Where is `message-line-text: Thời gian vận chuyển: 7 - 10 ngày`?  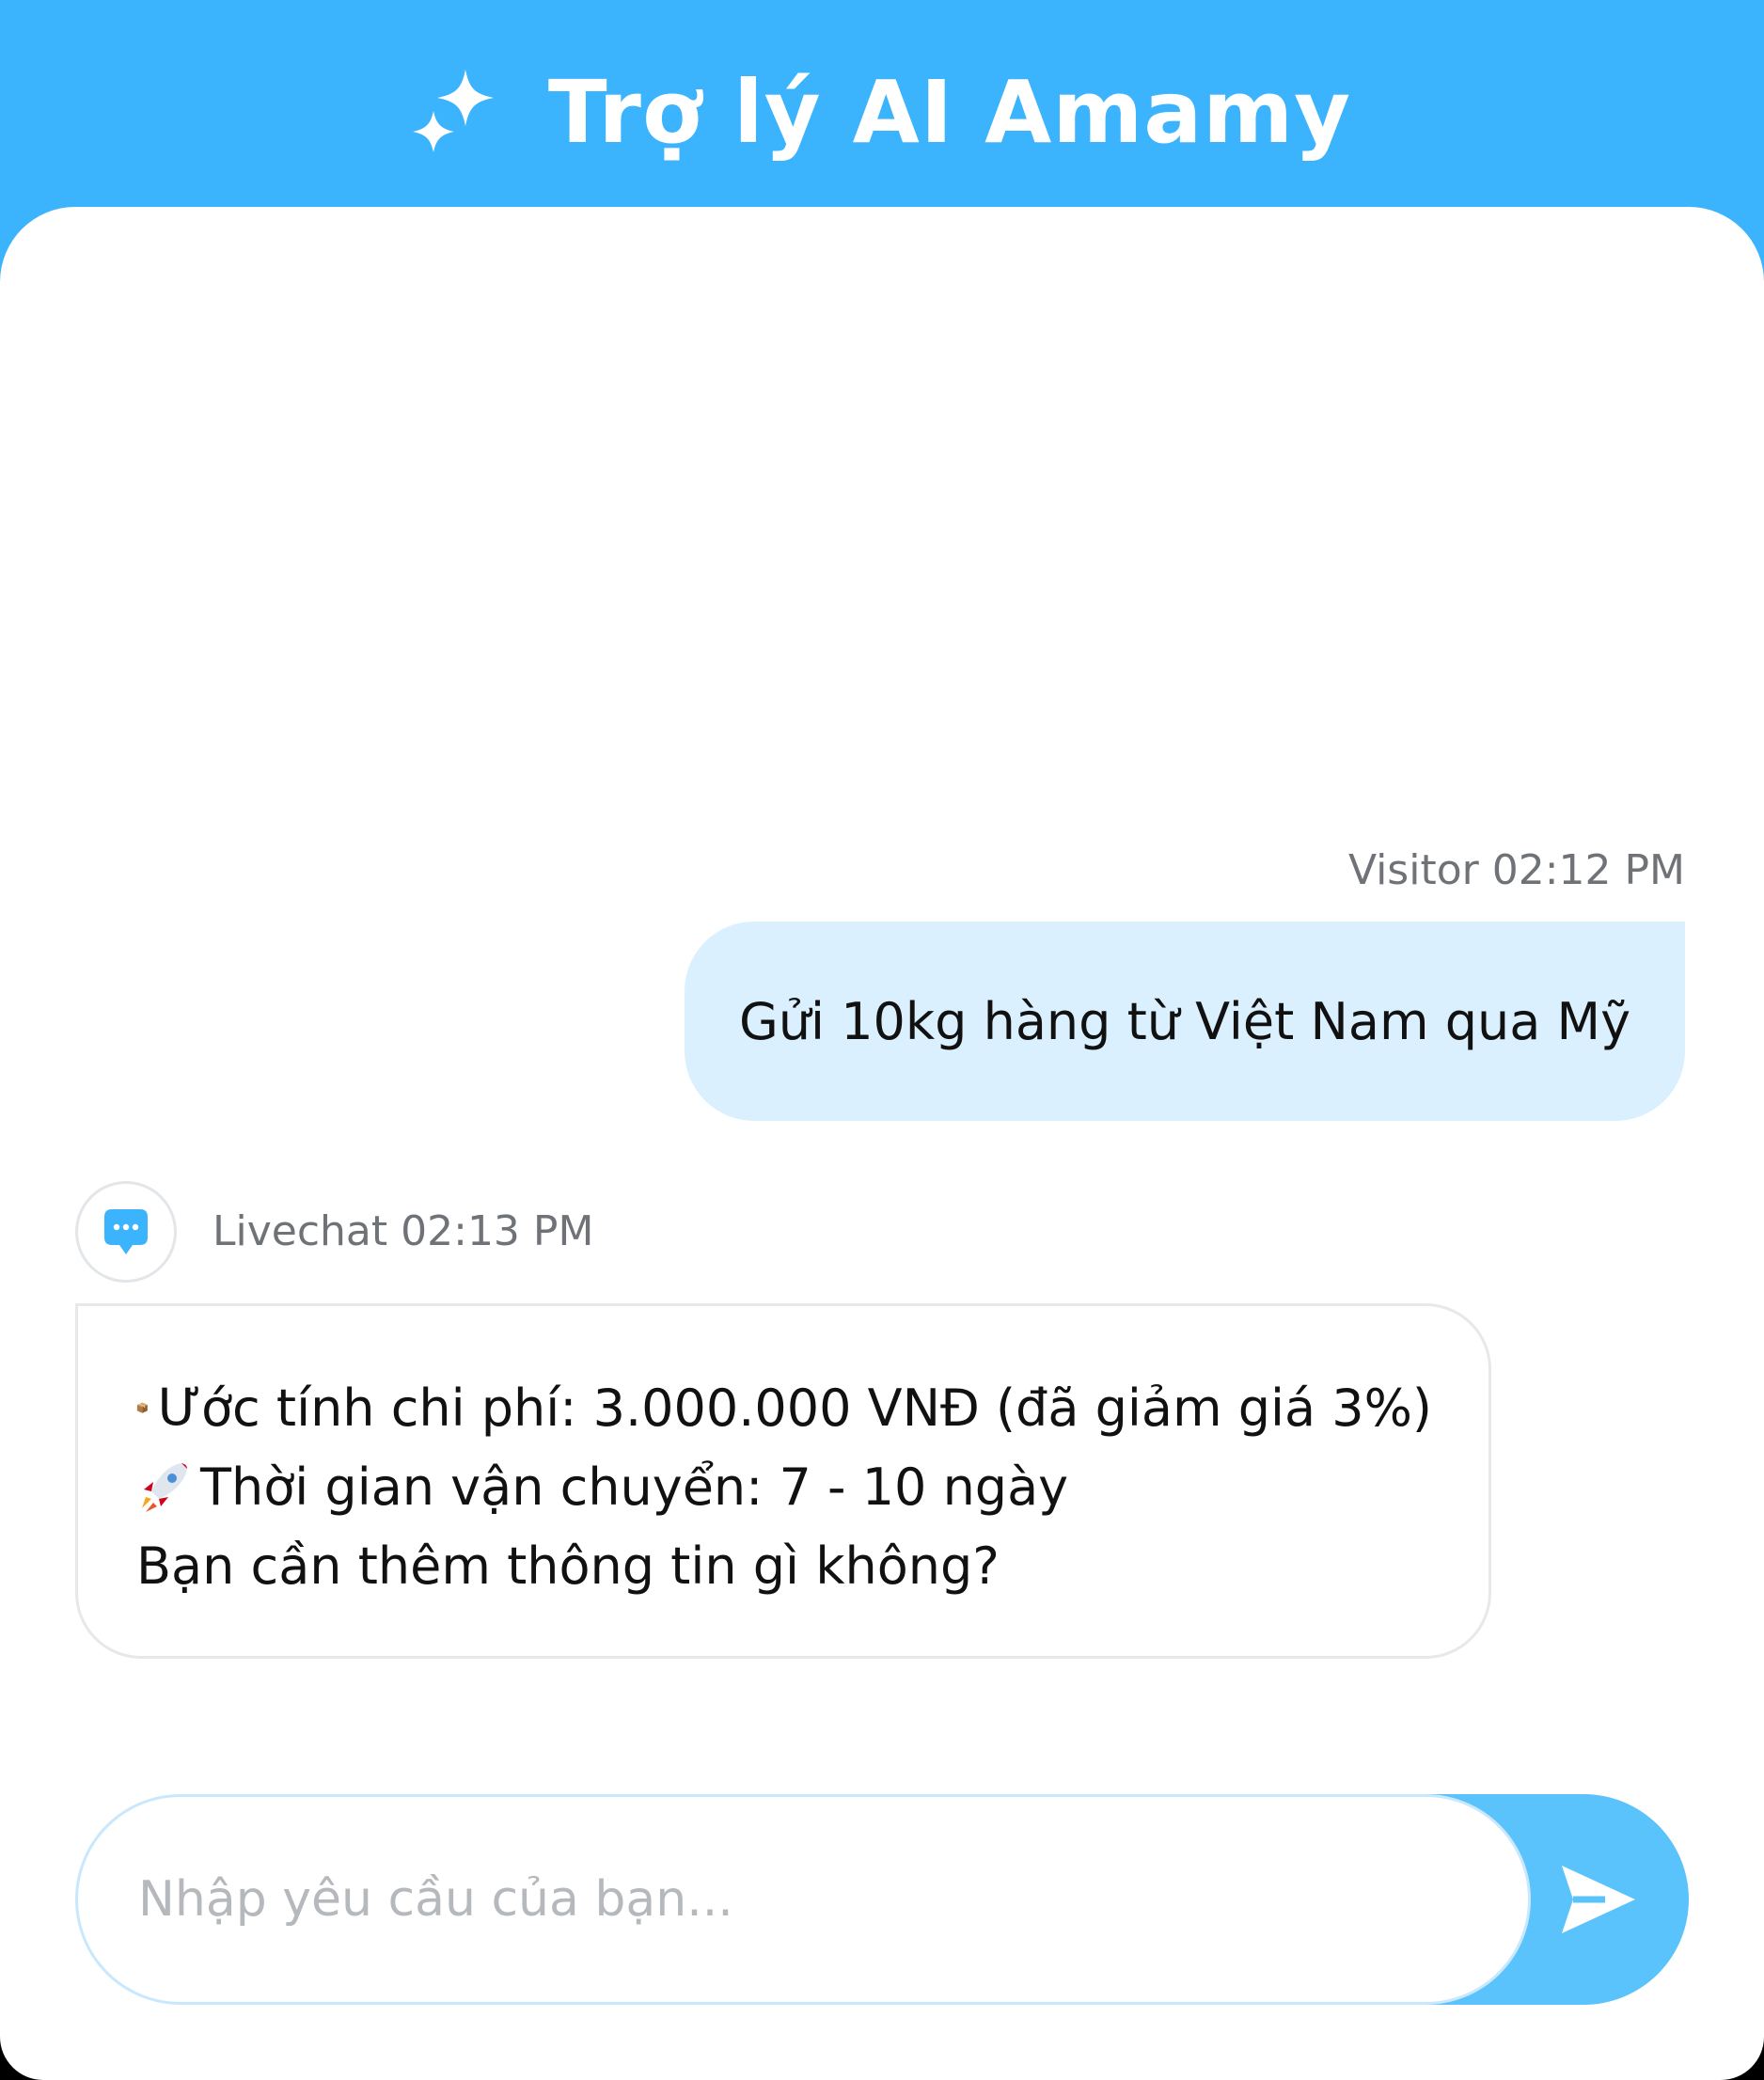 message-line-text: Thời gian vận chuyển: 7 - 10 ngày is located at coordinates (635, 1487).